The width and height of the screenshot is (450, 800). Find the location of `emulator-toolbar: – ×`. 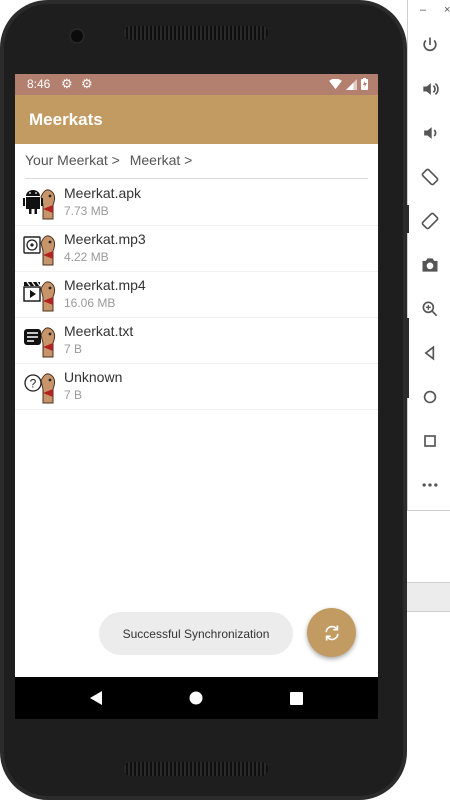

emulator-toolbar: – × is located at coordinates (428, 255).